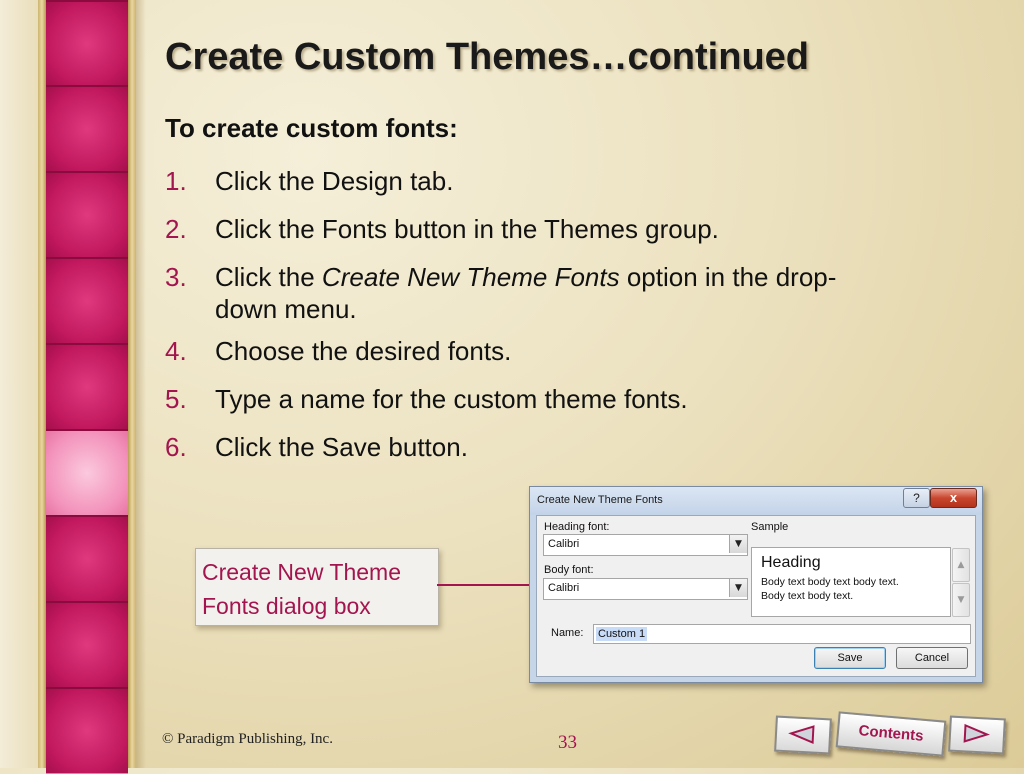 The image size is (1024, 774). I want to click on triangle-right-icon, so click(976, 733).